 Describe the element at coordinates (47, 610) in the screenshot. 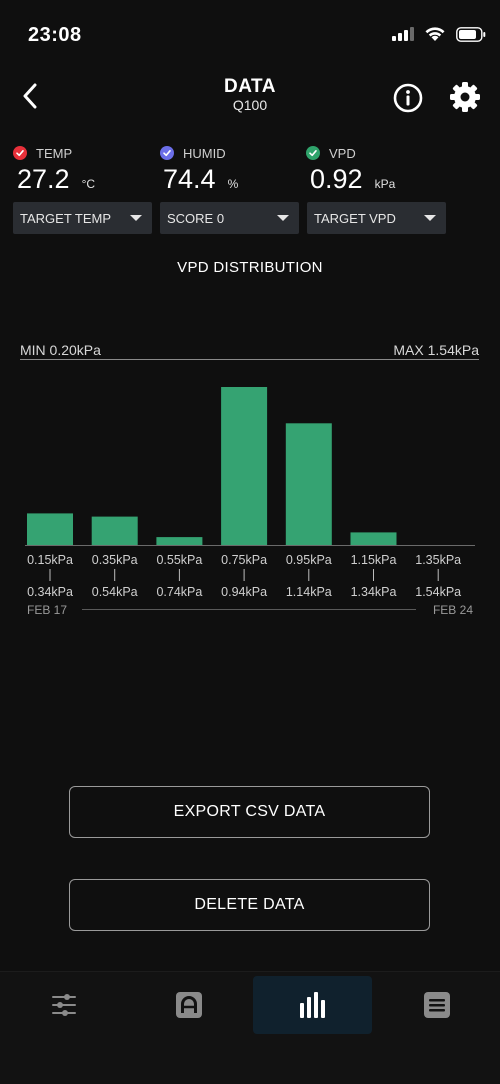

I see `date-start: FEB 17` at that location.